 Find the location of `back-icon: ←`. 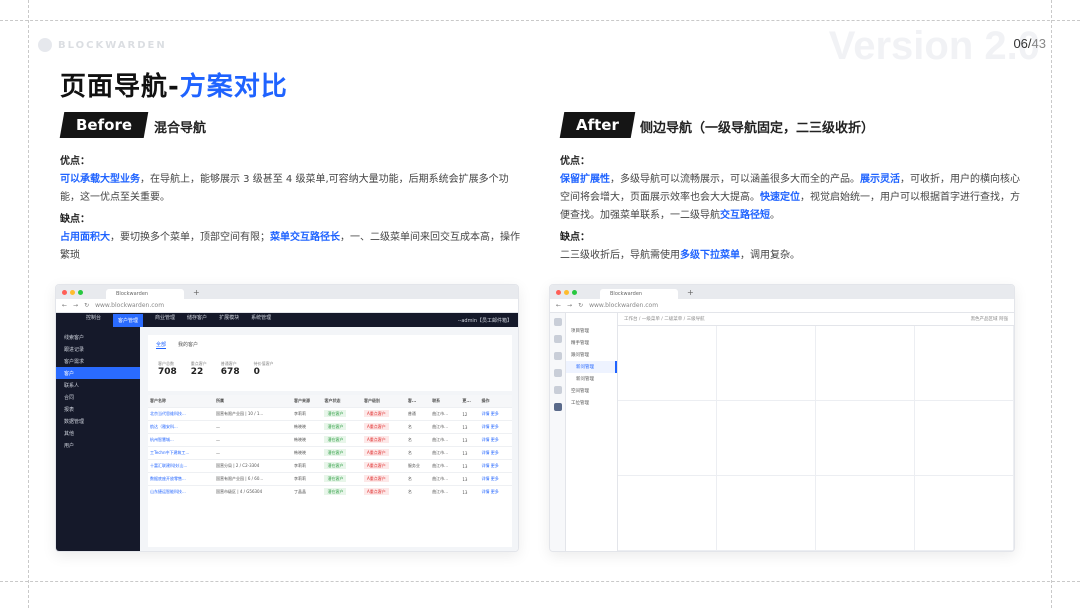

back-icon: ← is located at coordinates (559, 305).